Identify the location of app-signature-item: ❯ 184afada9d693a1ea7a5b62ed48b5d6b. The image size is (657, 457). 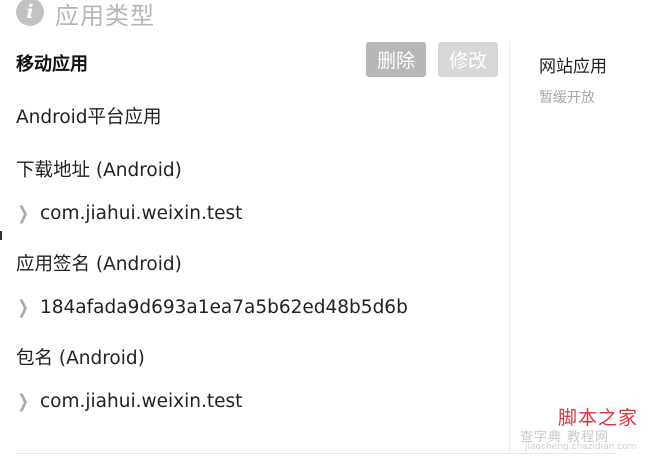
(212, 307).